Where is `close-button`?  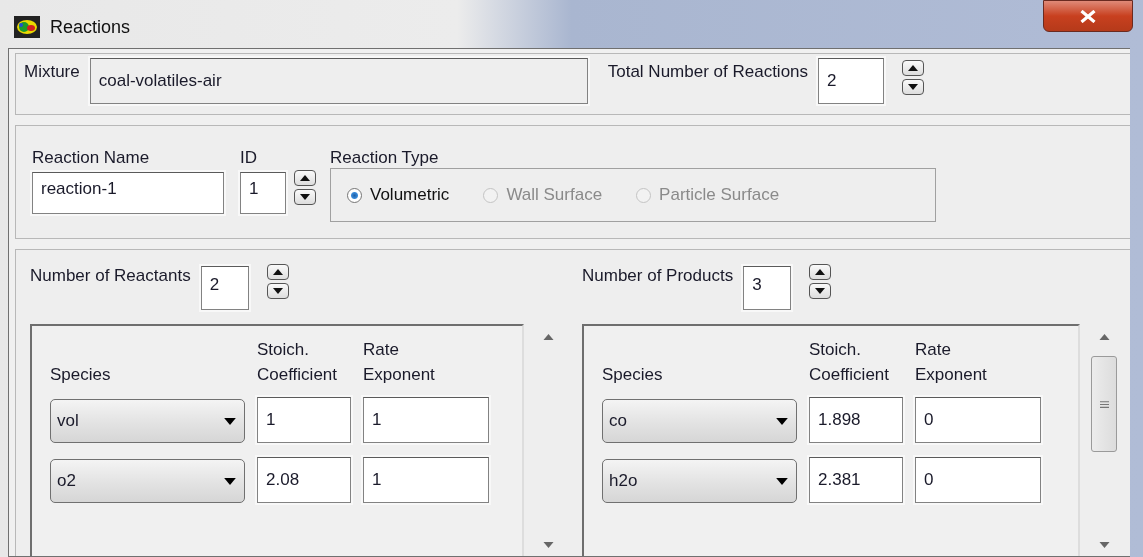 close-button is located at coordinates (1088, 16).